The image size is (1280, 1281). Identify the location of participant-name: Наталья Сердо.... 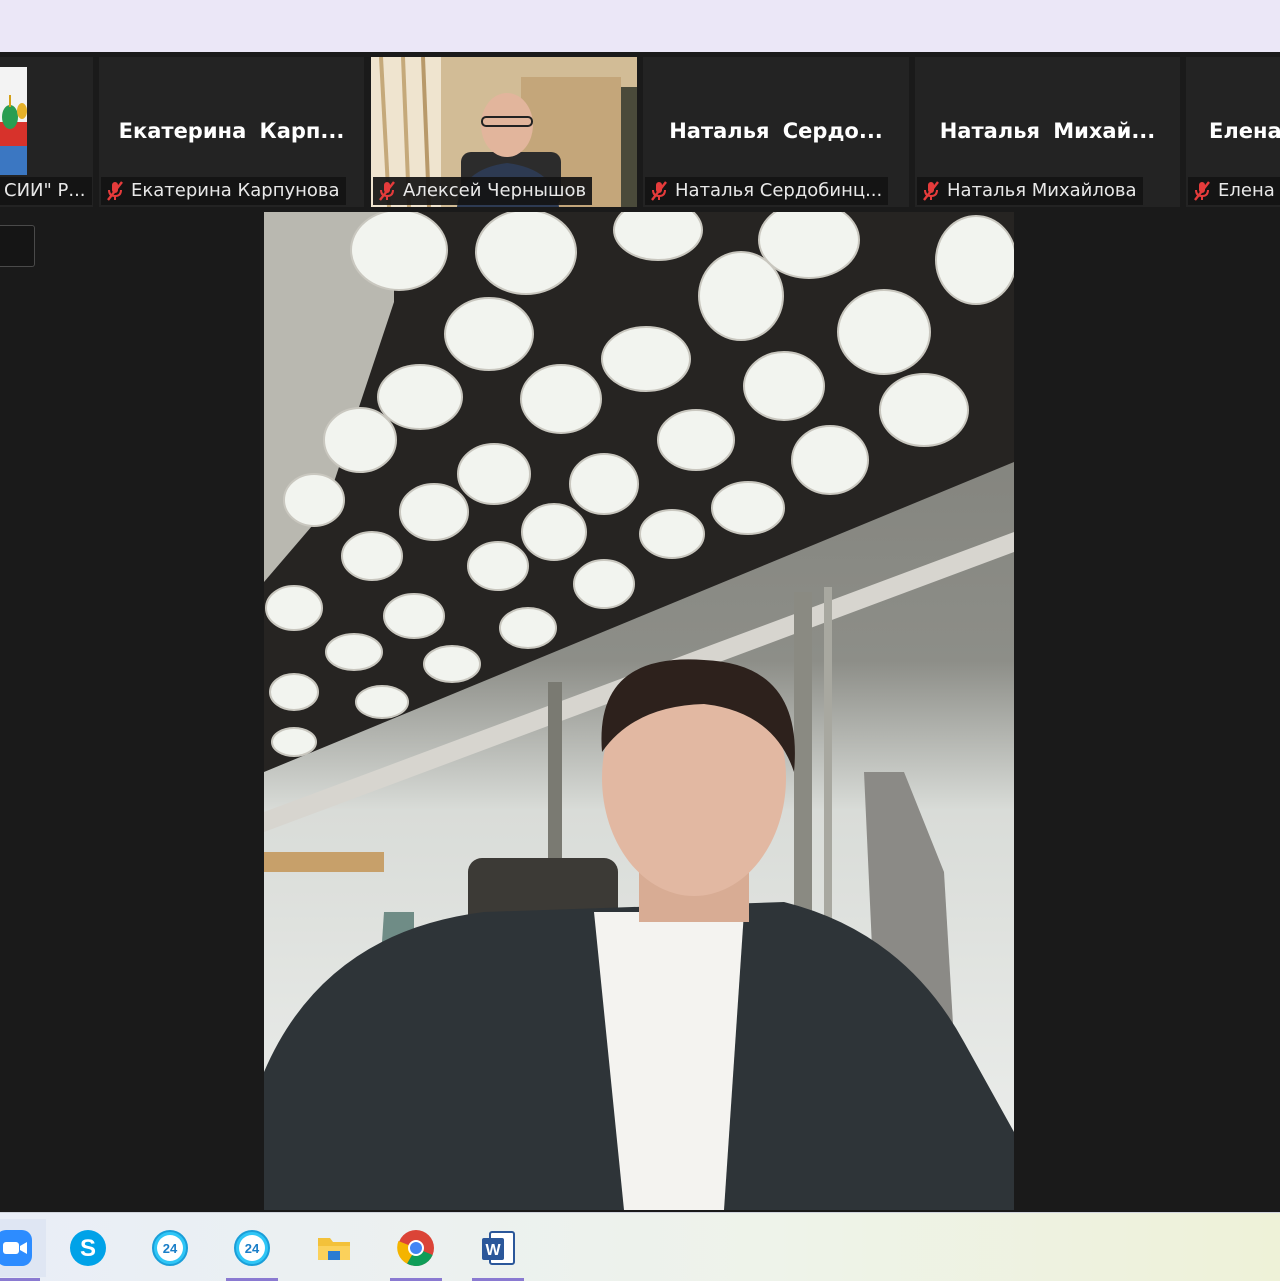
(776, 131).